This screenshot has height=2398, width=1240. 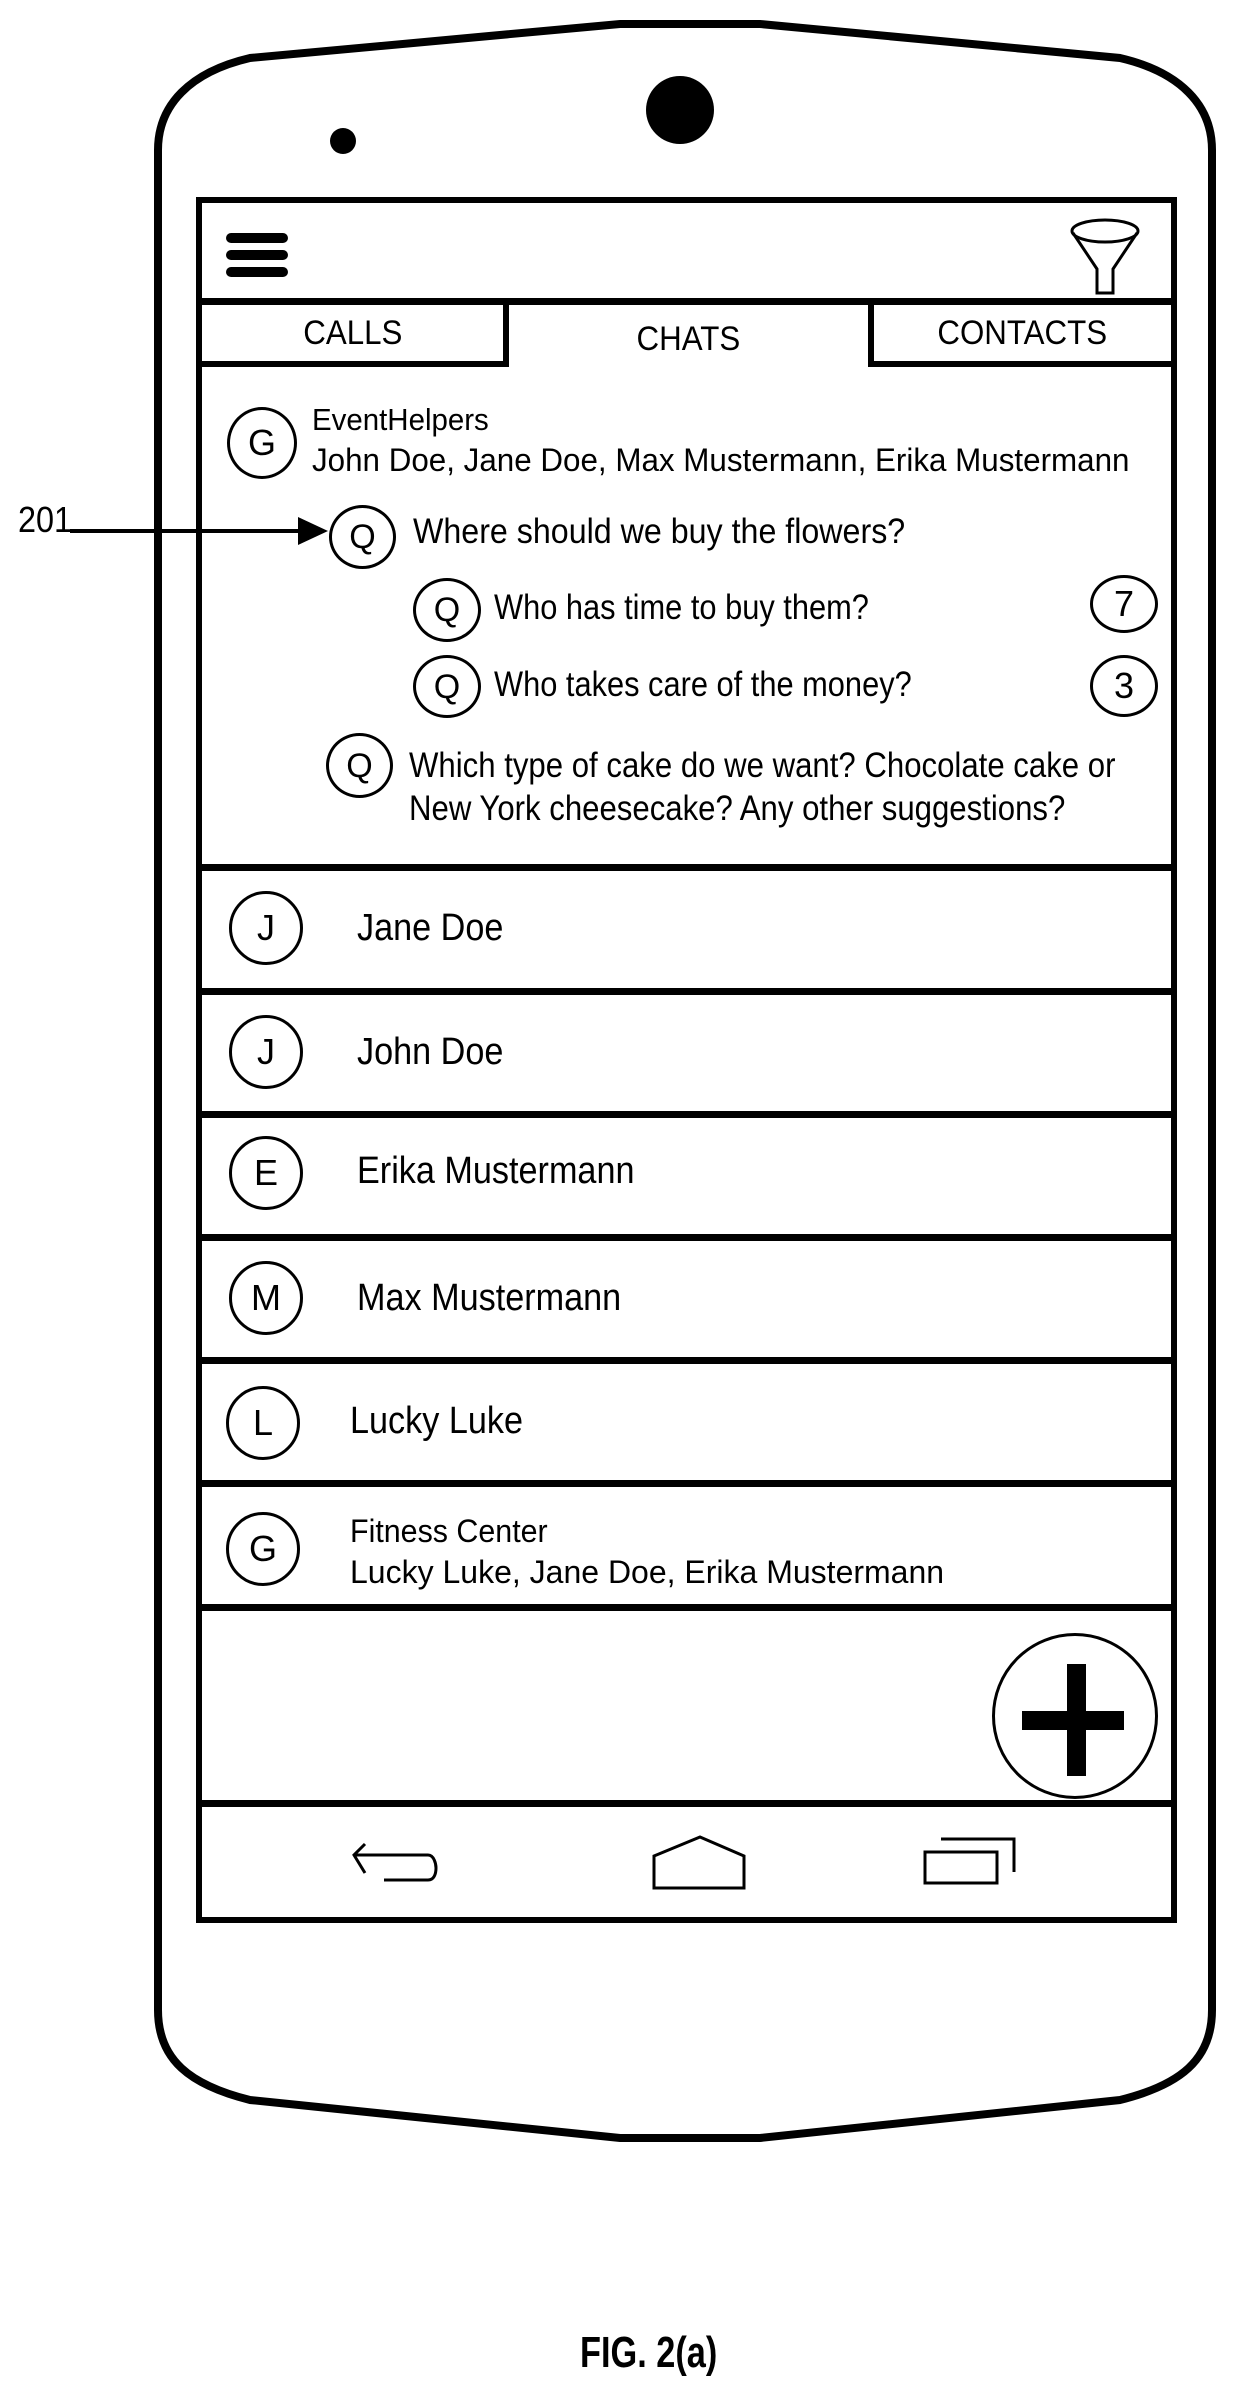 What do you see at coordinates (649, 2352) in the screenshot?
I see `figure-caption: FIG. 2(a)` at bounding box center [649, 2352].